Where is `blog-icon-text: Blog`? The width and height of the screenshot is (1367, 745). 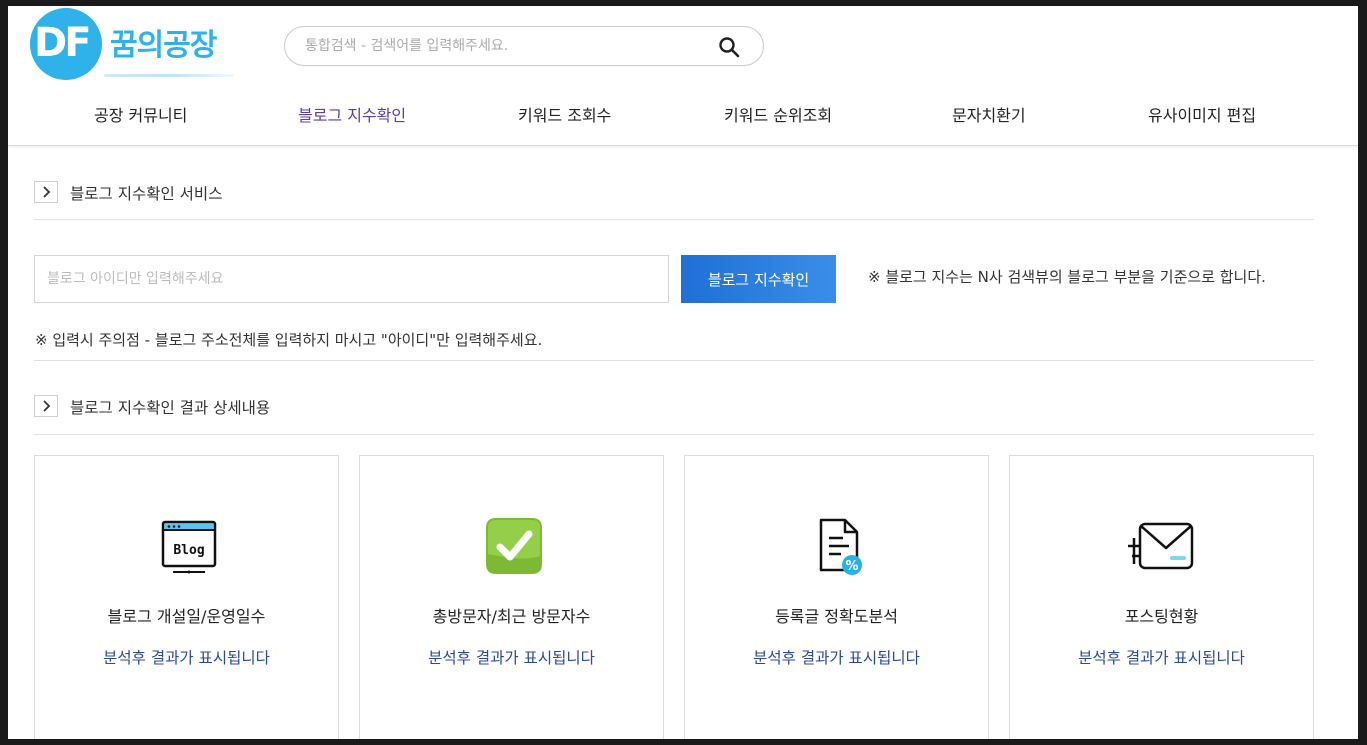 blog-icon-text: Blog is located at coordinates (188, 550).